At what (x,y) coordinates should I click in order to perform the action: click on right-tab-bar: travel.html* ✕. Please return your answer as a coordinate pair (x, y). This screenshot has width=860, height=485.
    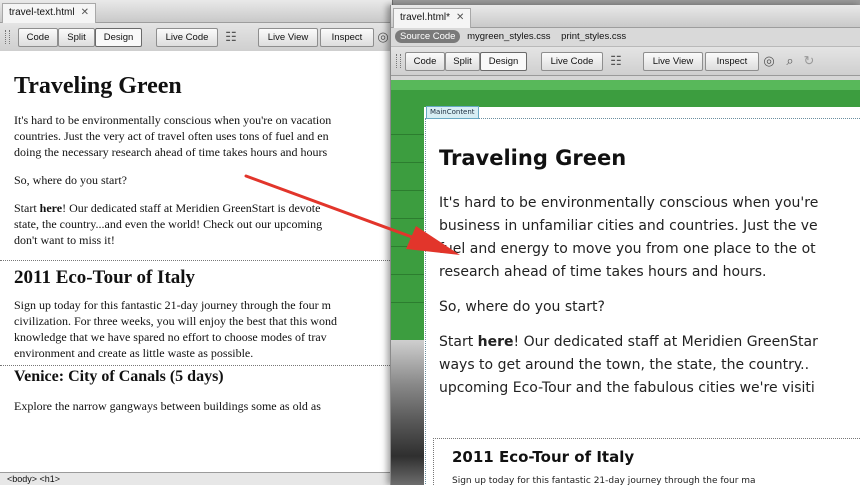
    Looking at the image, I should click on (625, 16).